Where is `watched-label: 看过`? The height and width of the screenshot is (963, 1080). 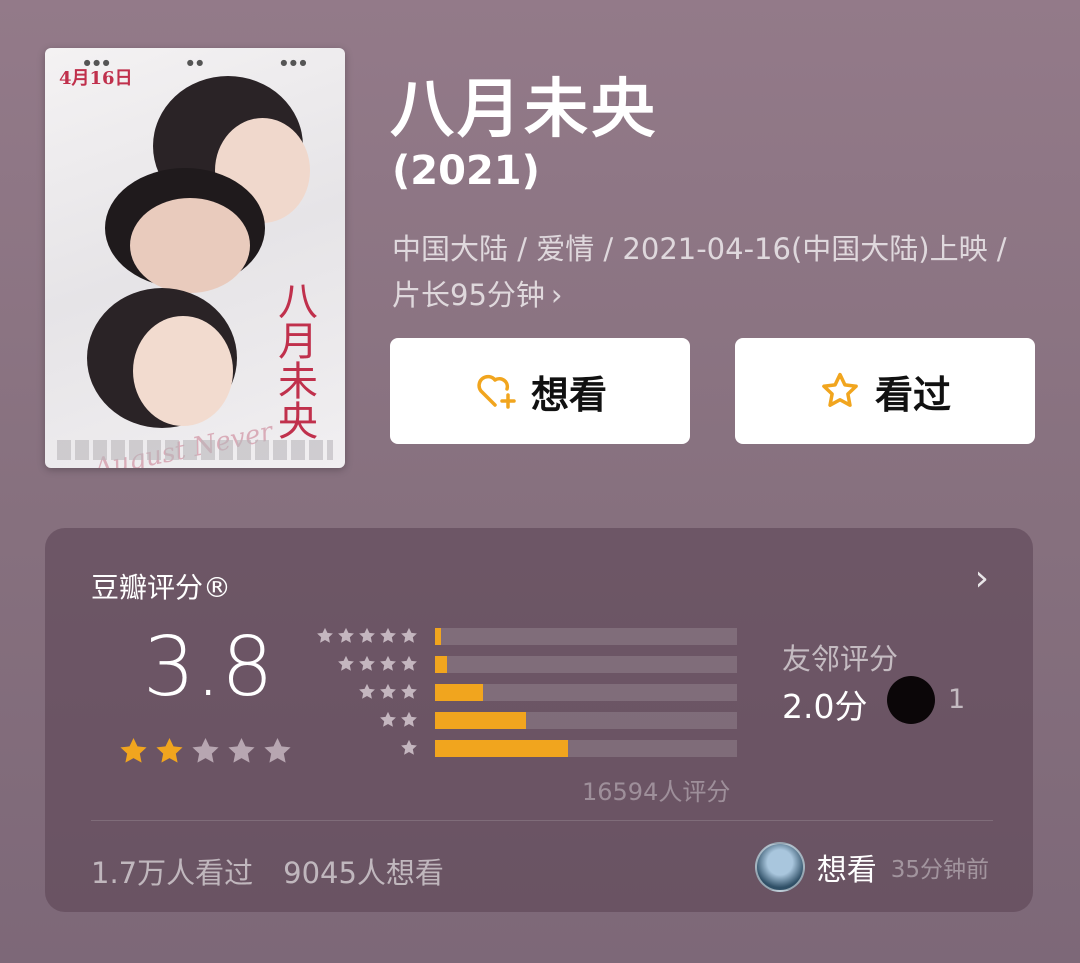
watched-label: 看过 is located at coordinates (912, 394).